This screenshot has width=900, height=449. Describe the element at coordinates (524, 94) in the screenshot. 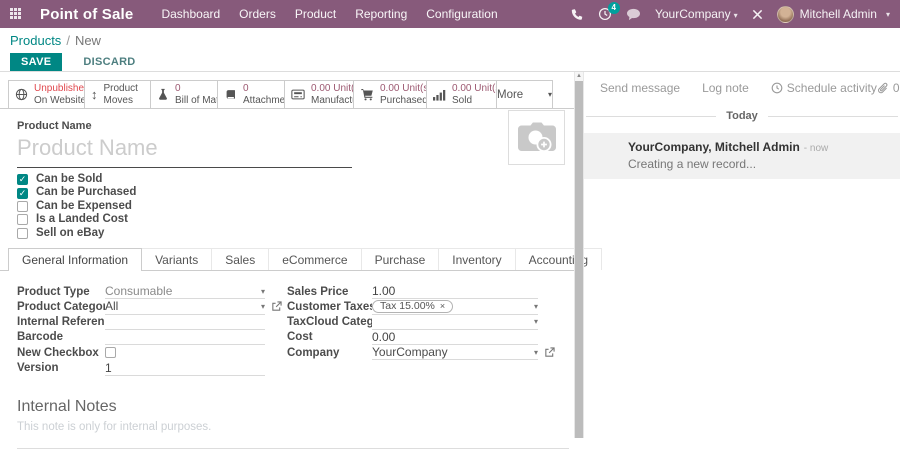

I see `more-dropdown-button: More ▾` at that location.